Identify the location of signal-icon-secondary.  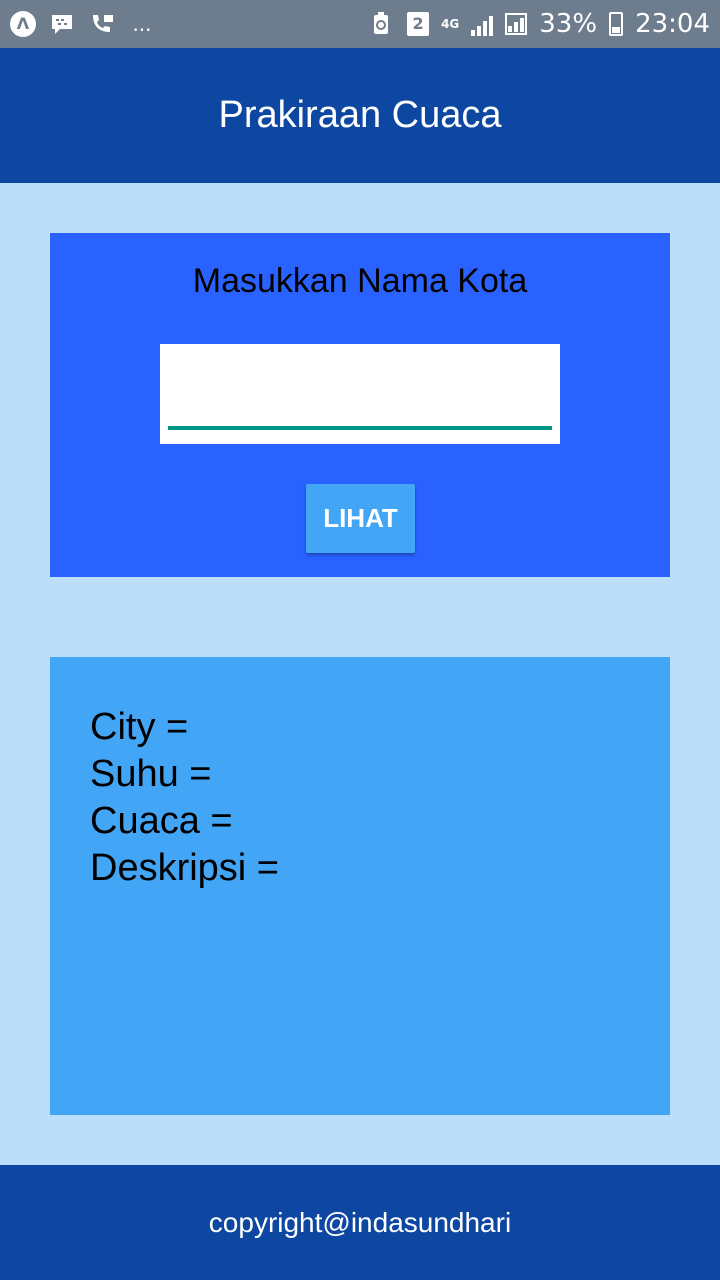
(516, 24).